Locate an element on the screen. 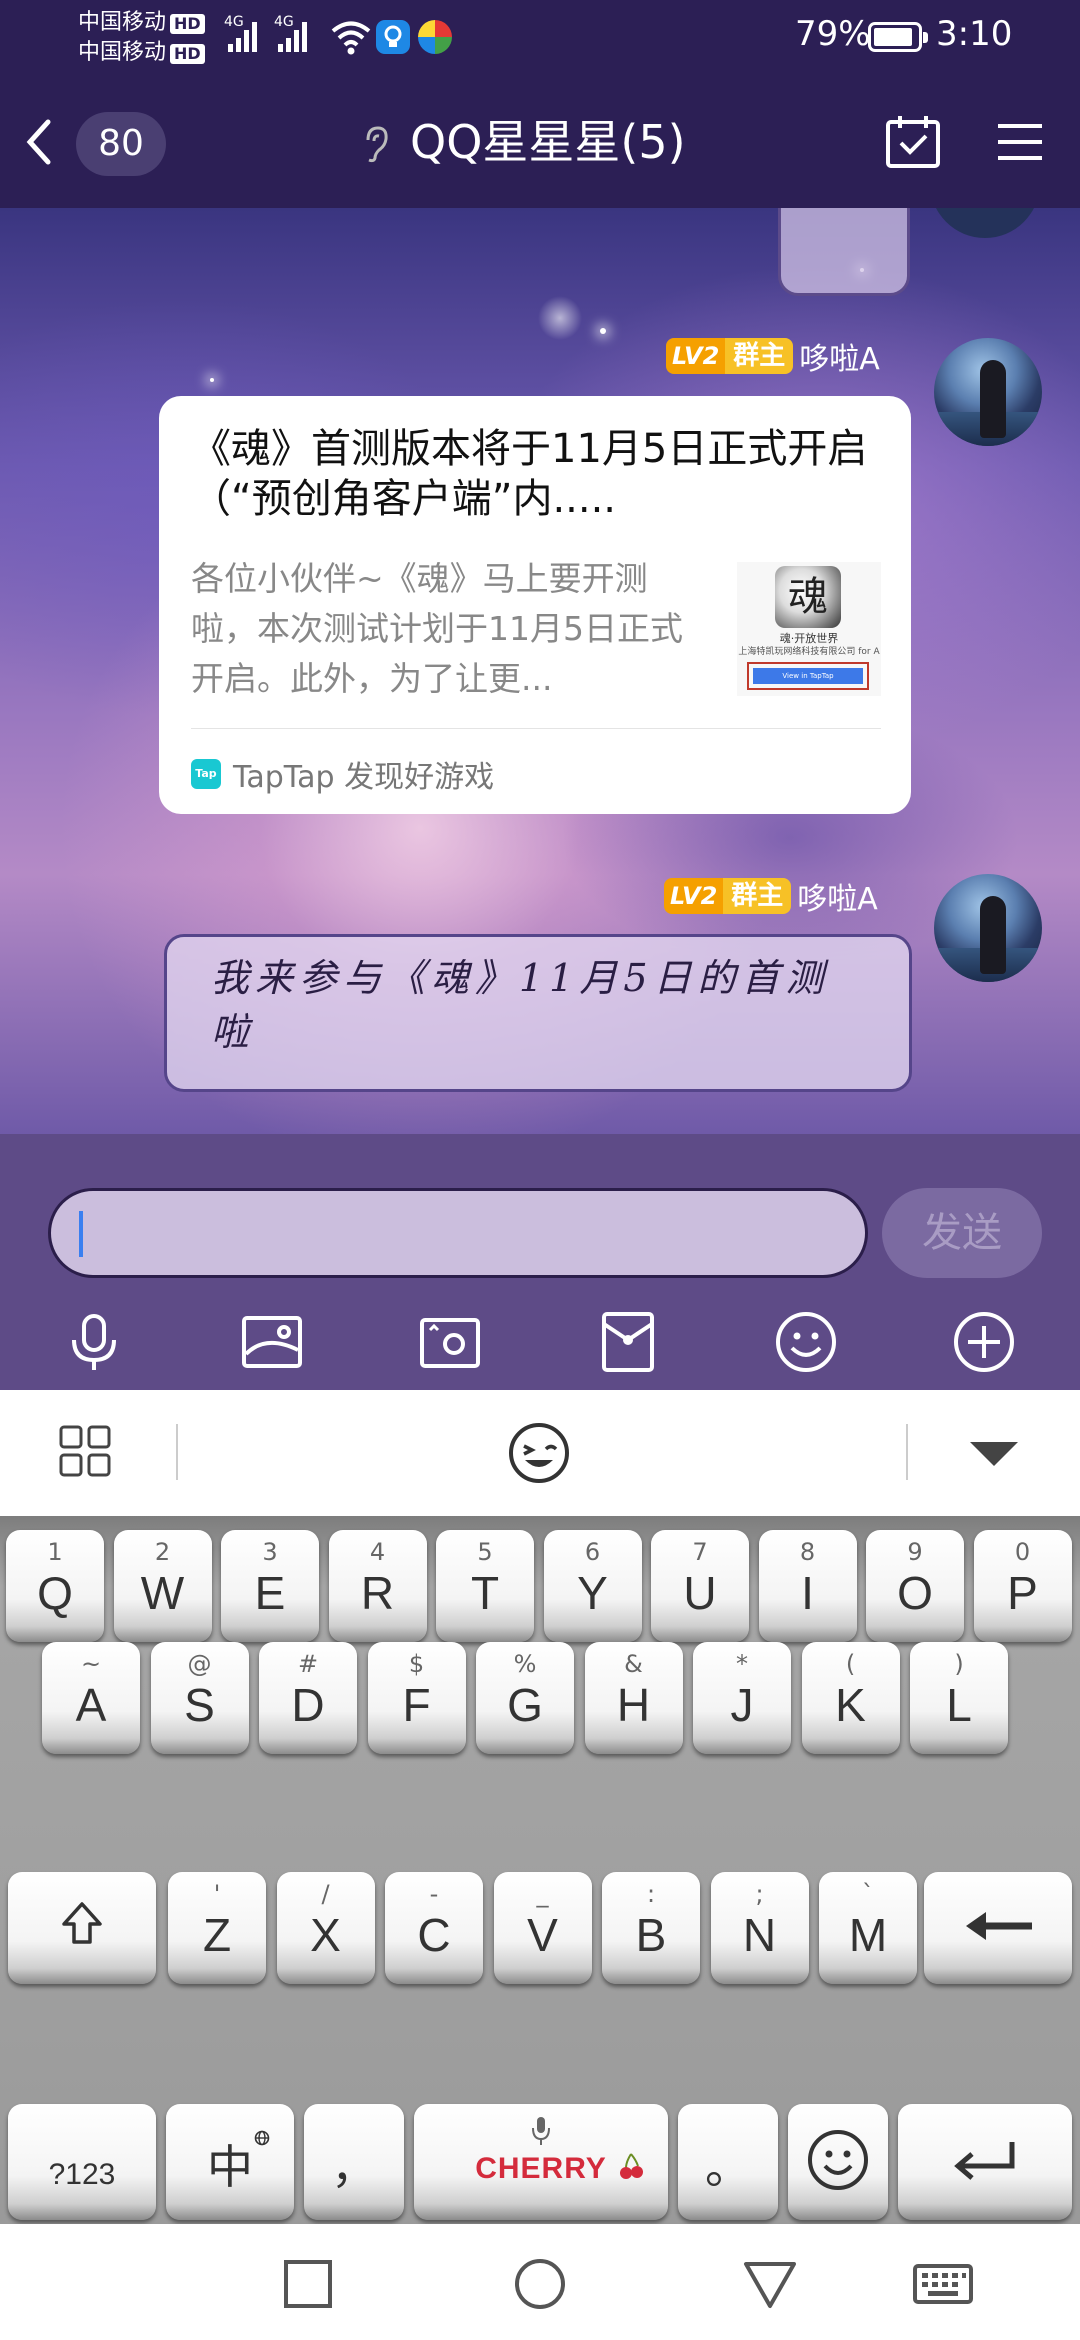 The width and height of the screenshot is (1080, 2340). key-e: 3E is located at coordinates (270, 1586).